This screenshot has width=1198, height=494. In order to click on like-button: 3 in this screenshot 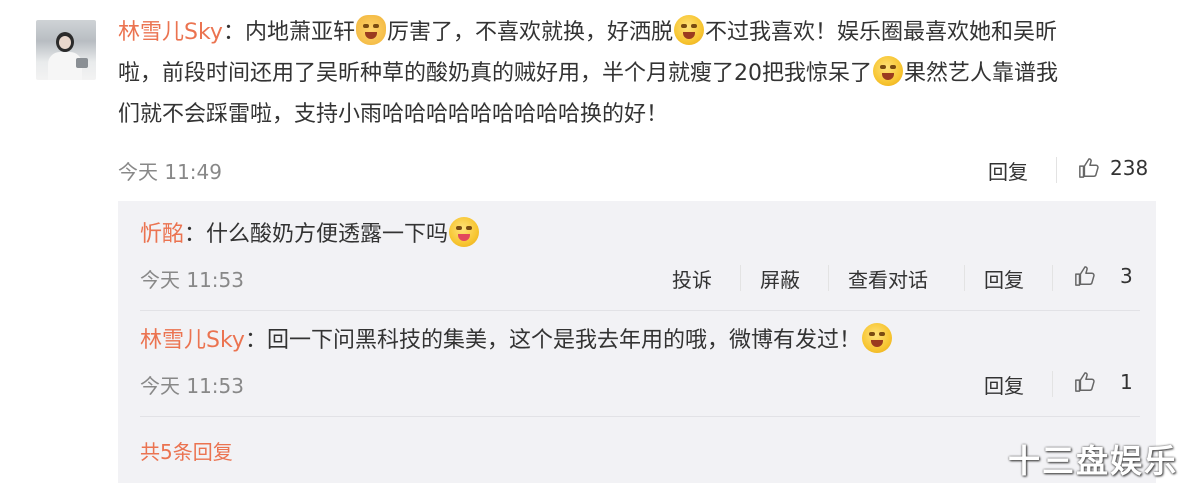, I will do `click(1103, 276)`.